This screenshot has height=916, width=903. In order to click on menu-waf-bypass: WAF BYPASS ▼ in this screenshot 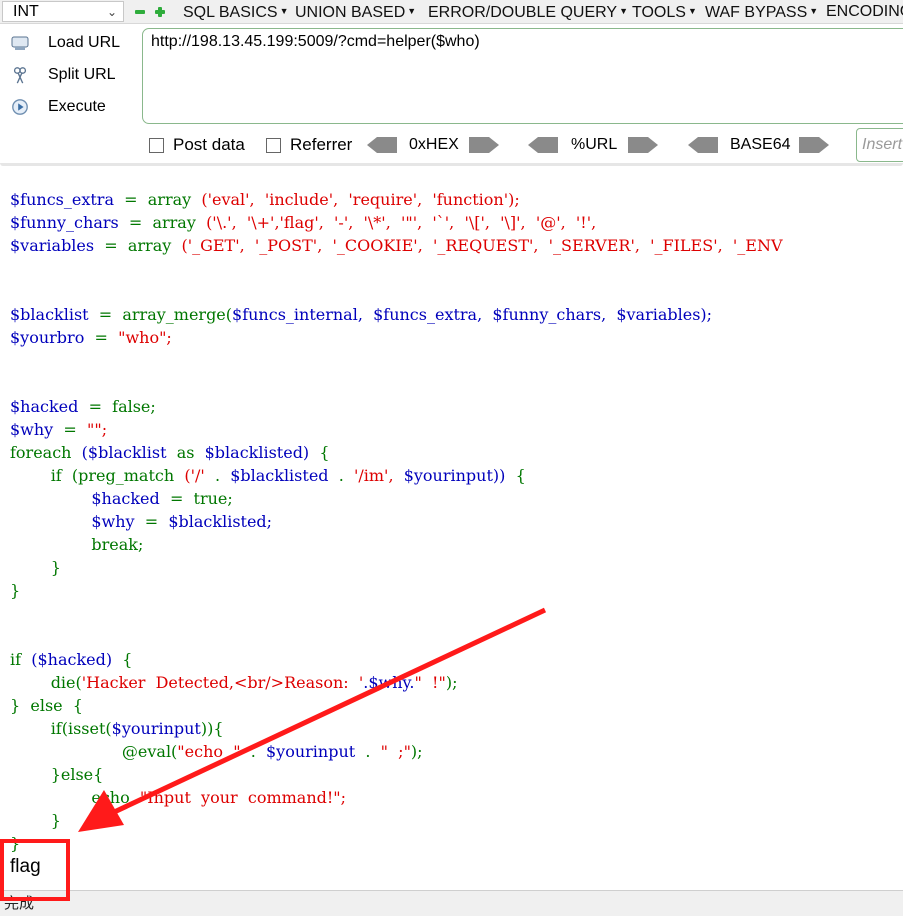, I will do `click(761, 12)`.